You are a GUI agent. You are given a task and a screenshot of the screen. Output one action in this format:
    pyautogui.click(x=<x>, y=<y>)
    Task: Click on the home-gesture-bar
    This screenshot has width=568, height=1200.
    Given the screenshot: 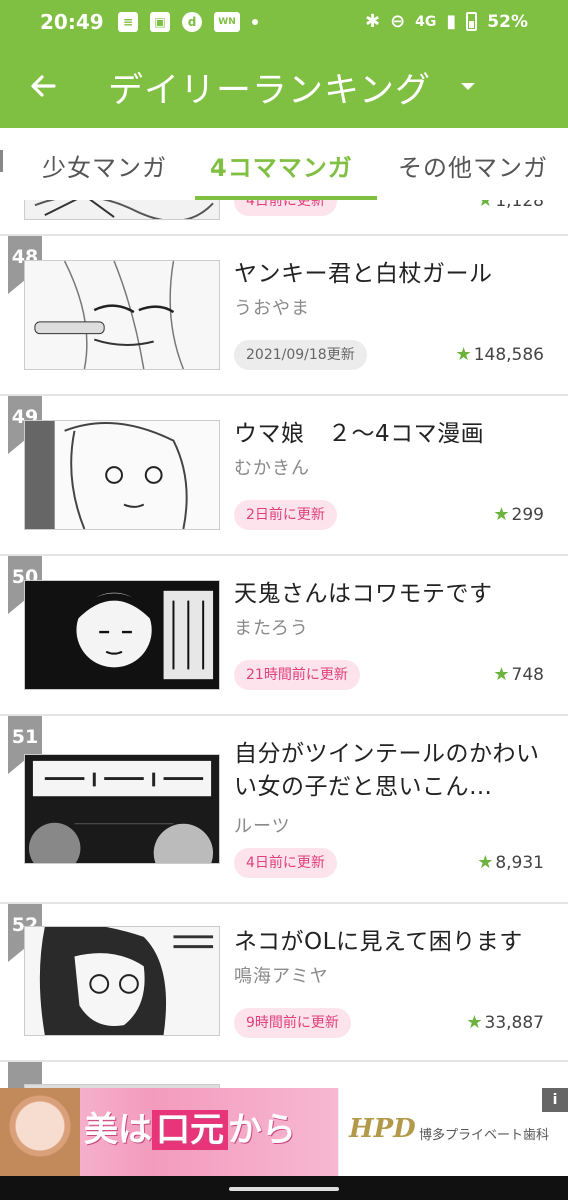 What is the action you would take?
    pyautogui.click(x=284, y=1189)
    